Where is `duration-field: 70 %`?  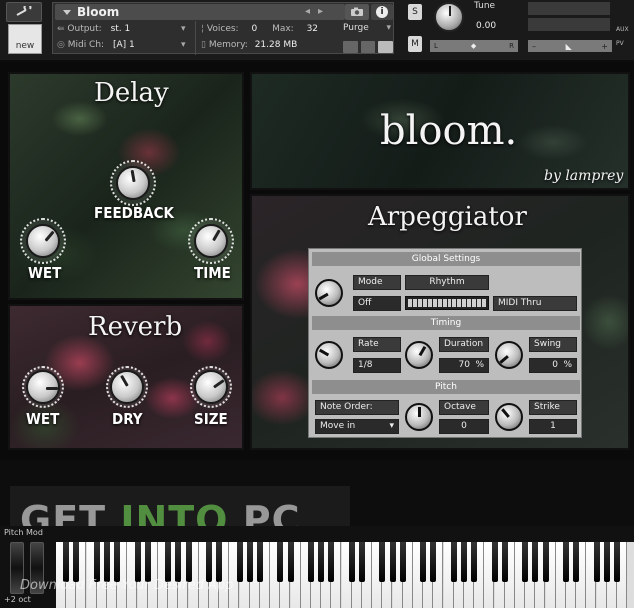 duration-field: 70 % is located at coordinates (464, 365).